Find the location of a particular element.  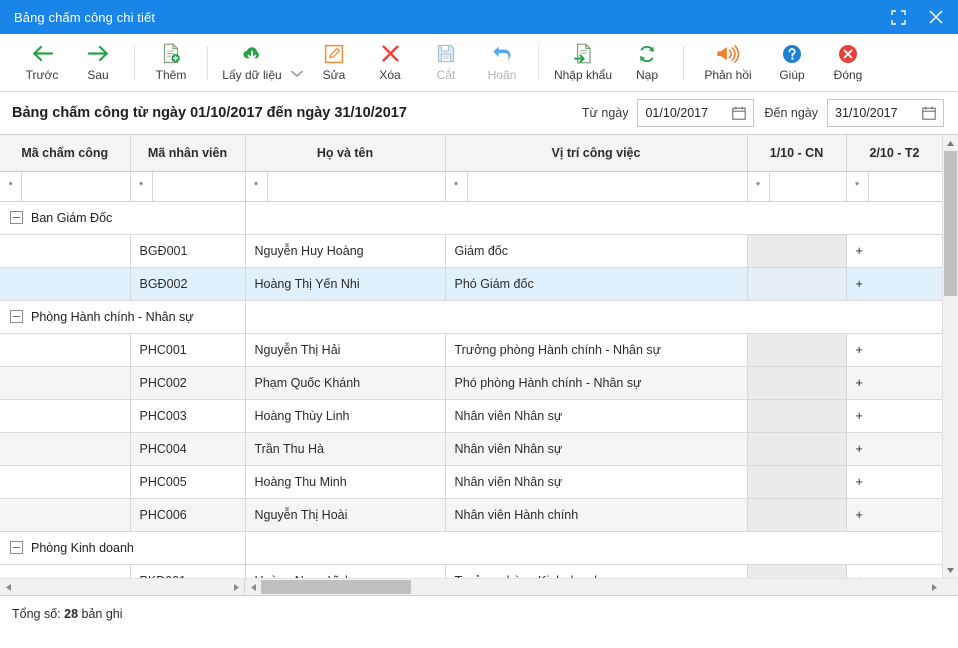

cell-ho-va-ten: Hoàng Ngọc Lĩnh is located at coordinates (345, 571).